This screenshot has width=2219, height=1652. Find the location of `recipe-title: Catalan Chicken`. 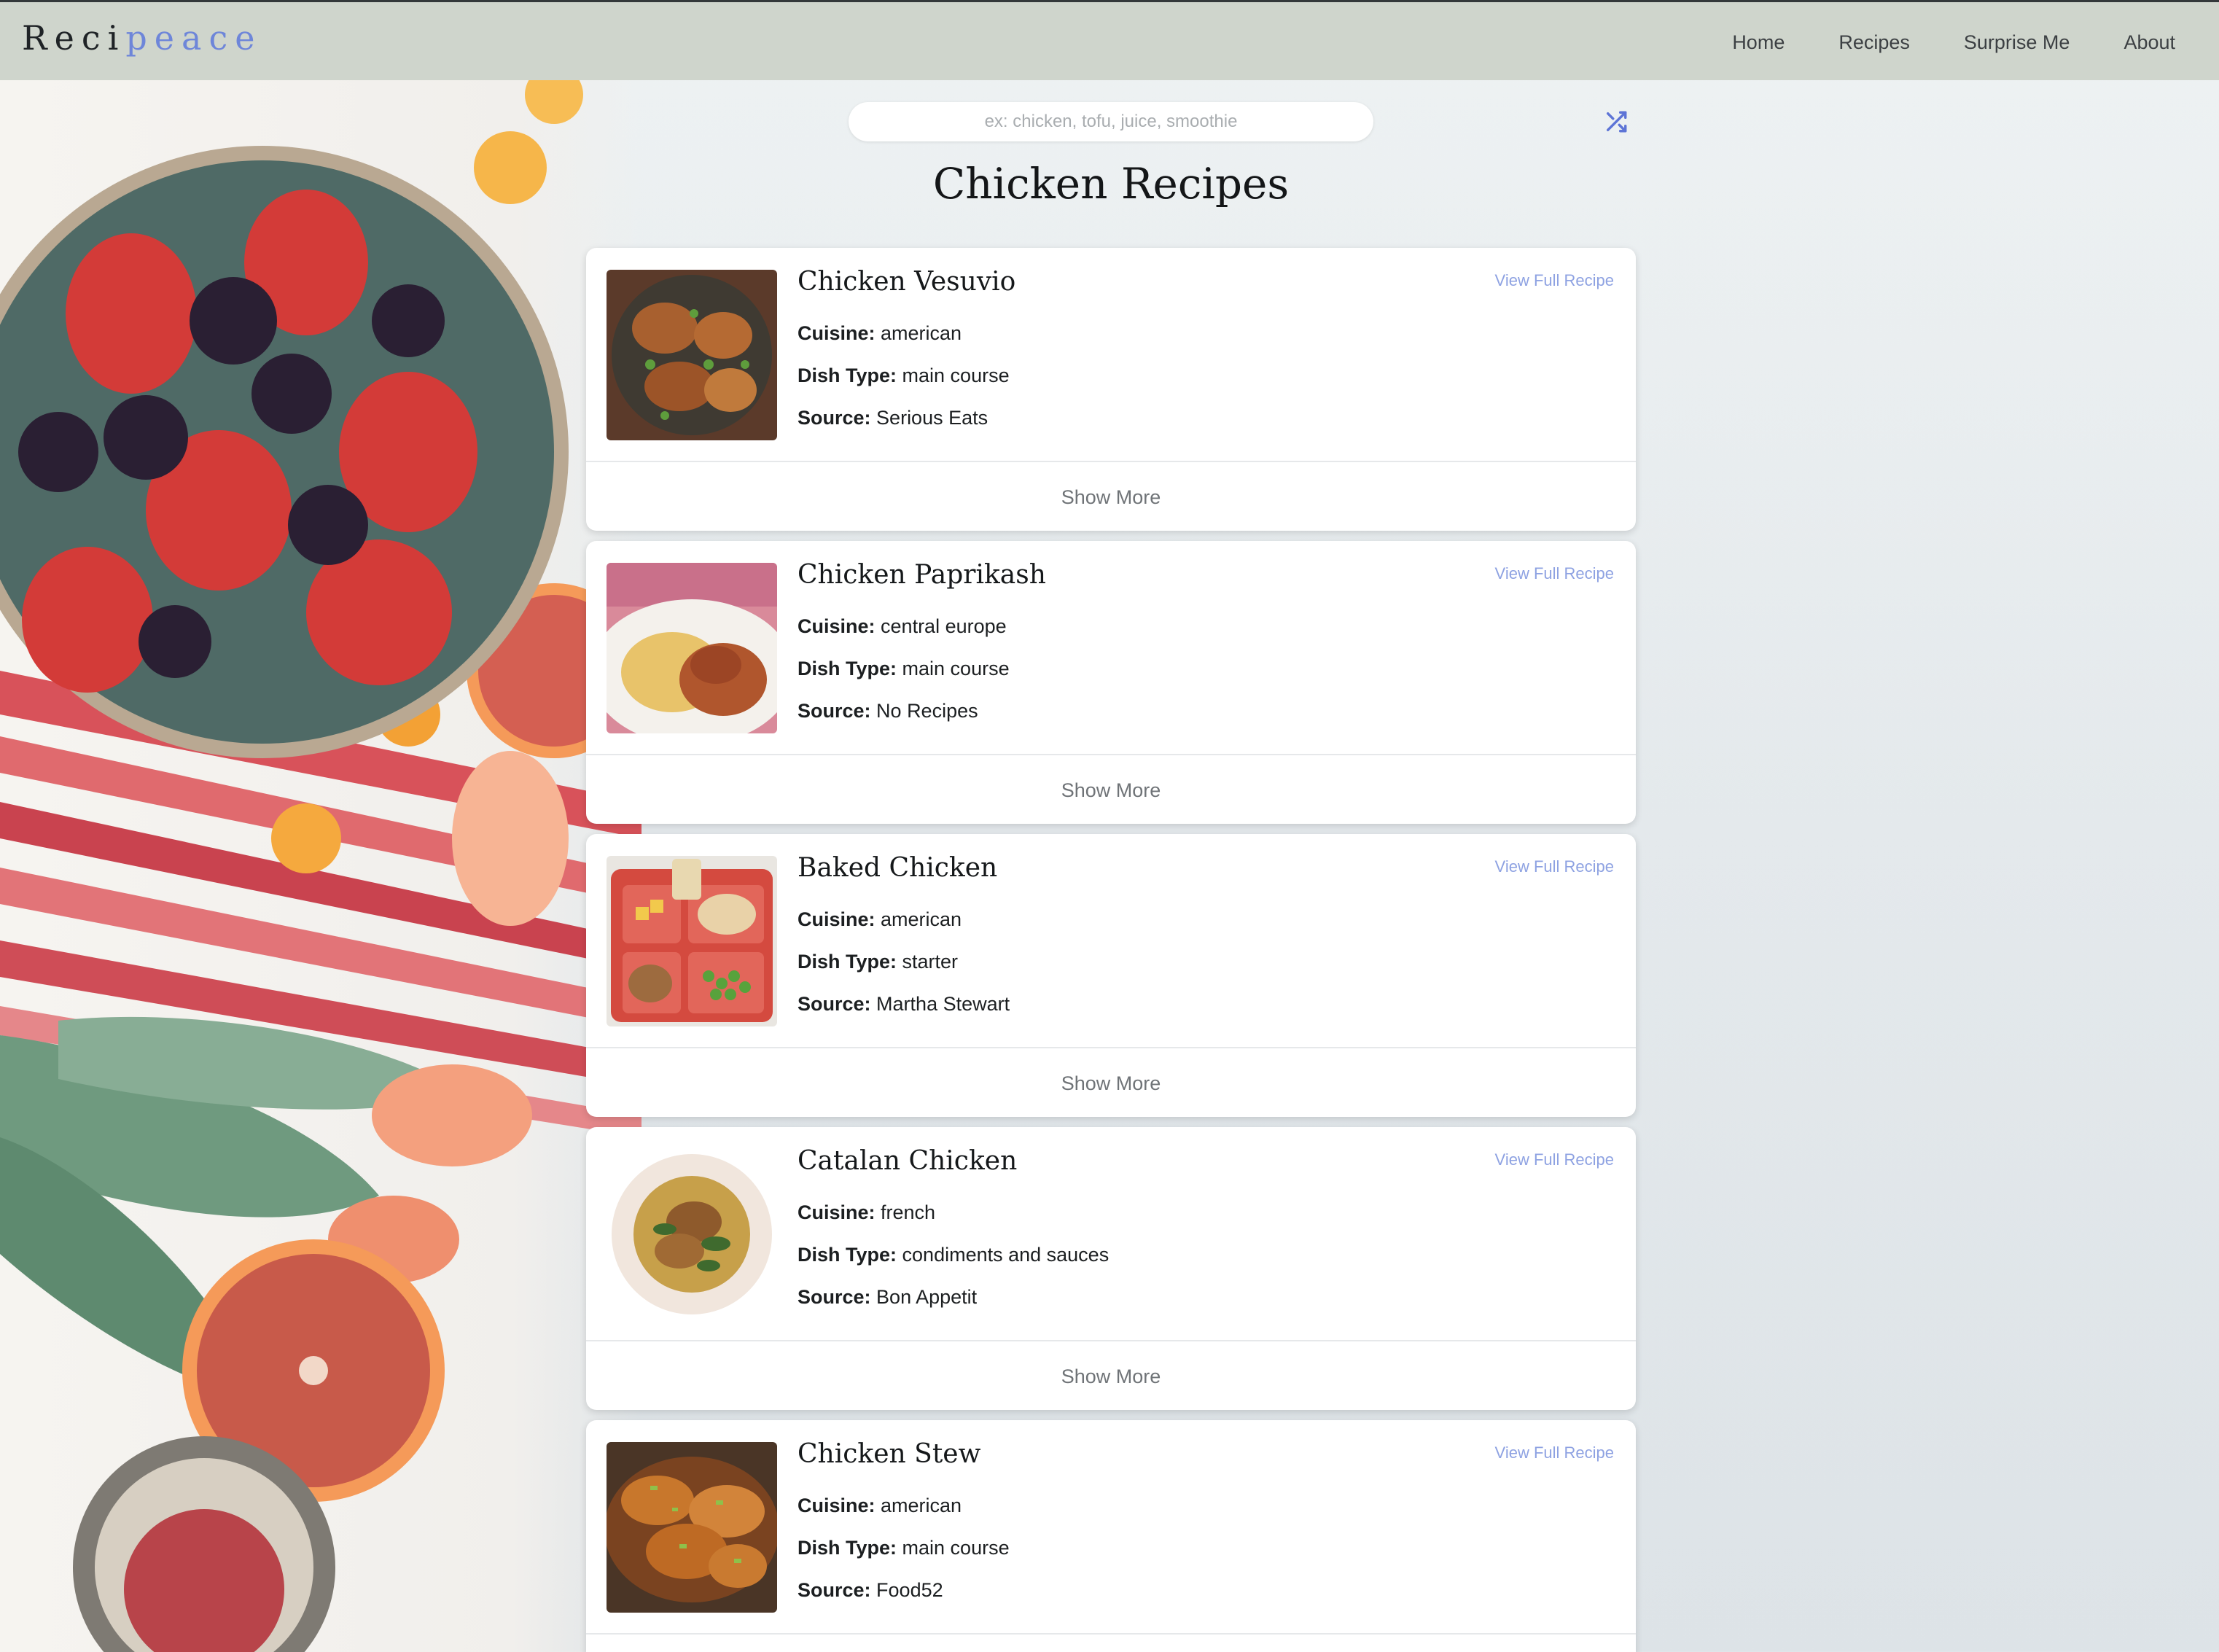

recipe-title: Catalan Chicken is located at coordinates (908, 1161).